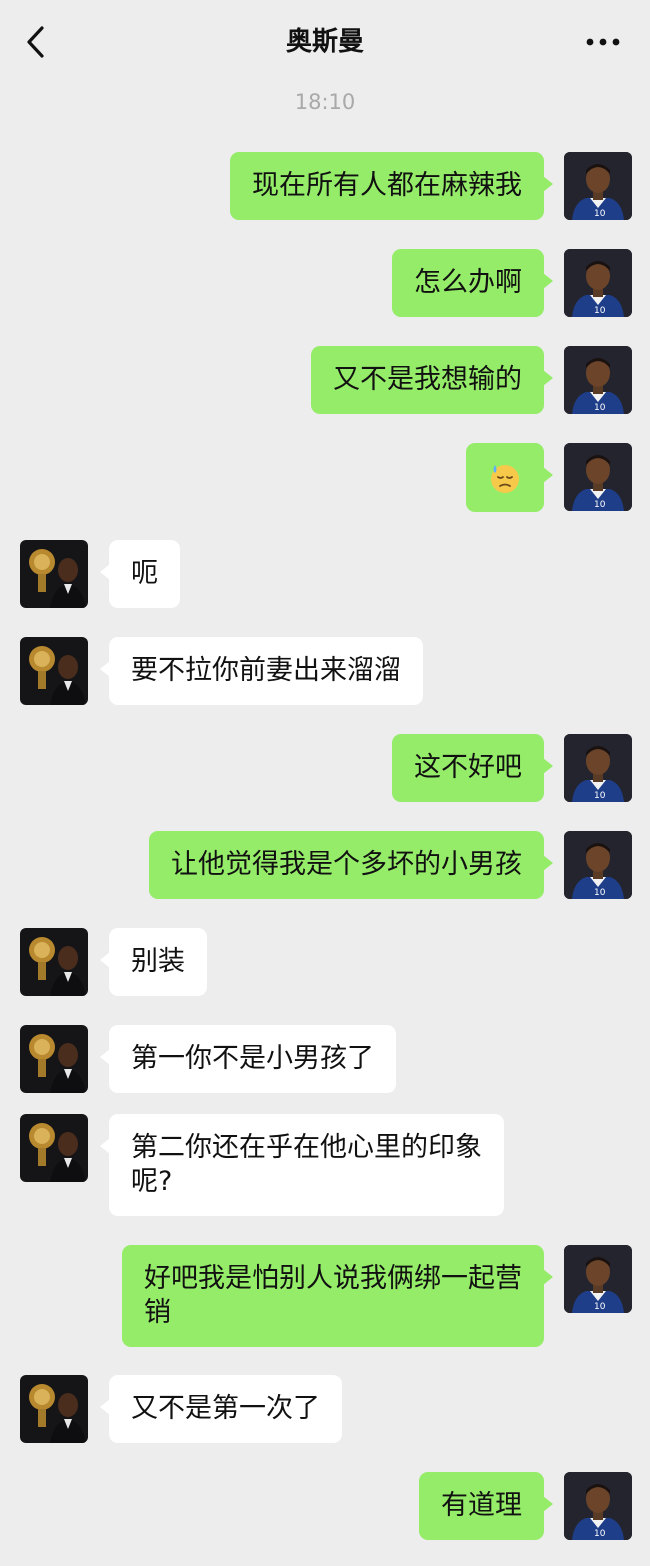  Describe the element at coordinates (158, 961) in the screenshot. I see `message-text: 别装` at that location.